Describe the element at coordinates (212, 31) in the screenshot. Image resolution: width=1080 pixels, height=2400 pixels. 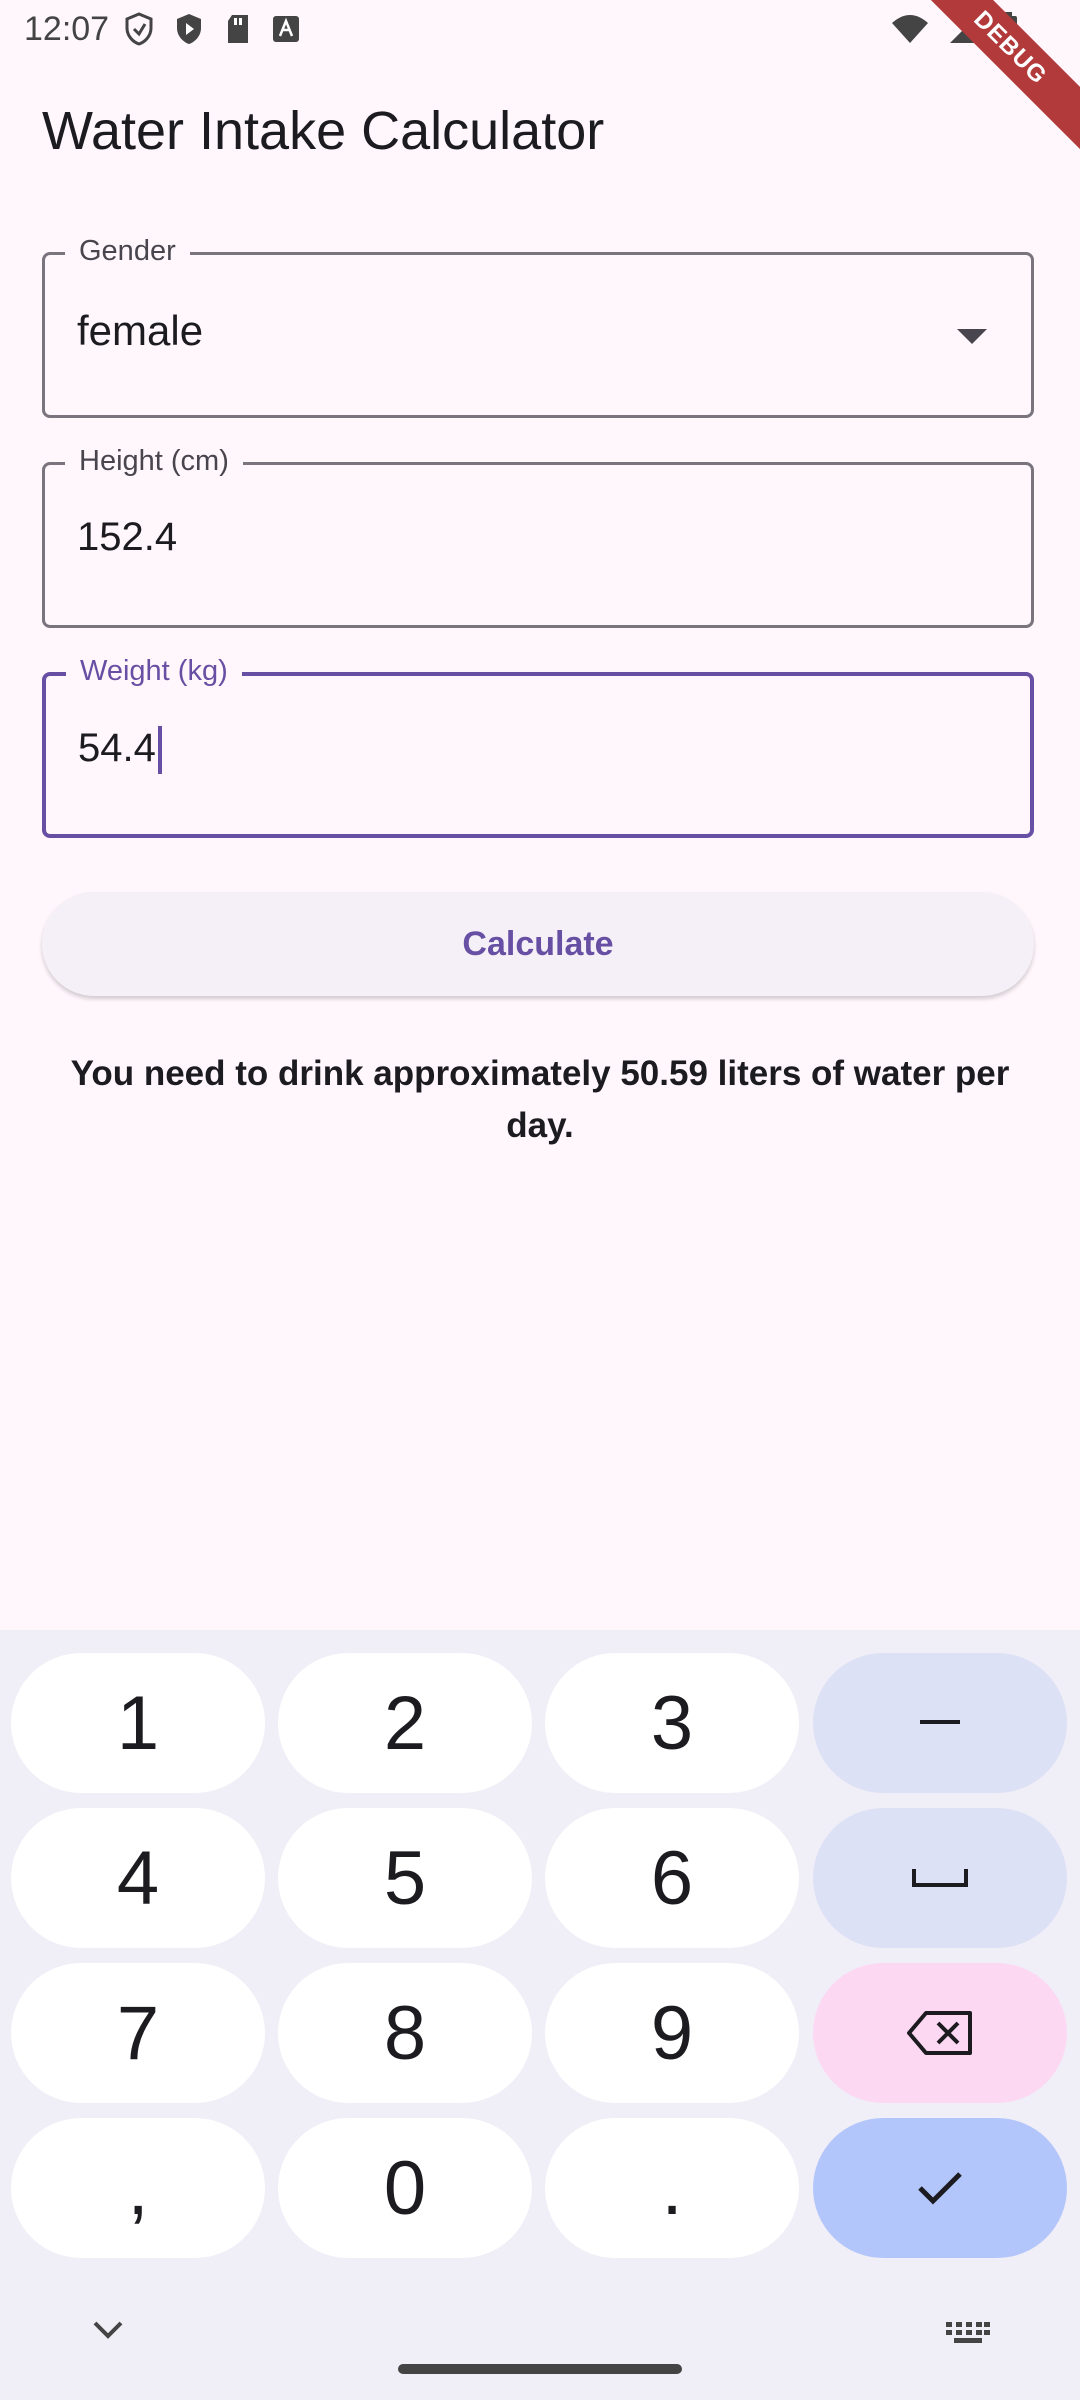
I see `status-icons-left` at that location.